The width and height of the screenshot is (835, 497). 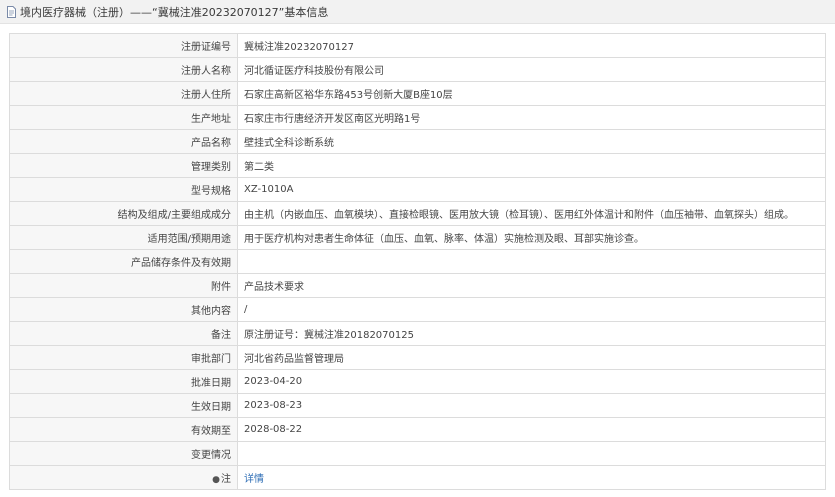 I want to click on table-row: 其他内容 /, so click(x=417, y=309).